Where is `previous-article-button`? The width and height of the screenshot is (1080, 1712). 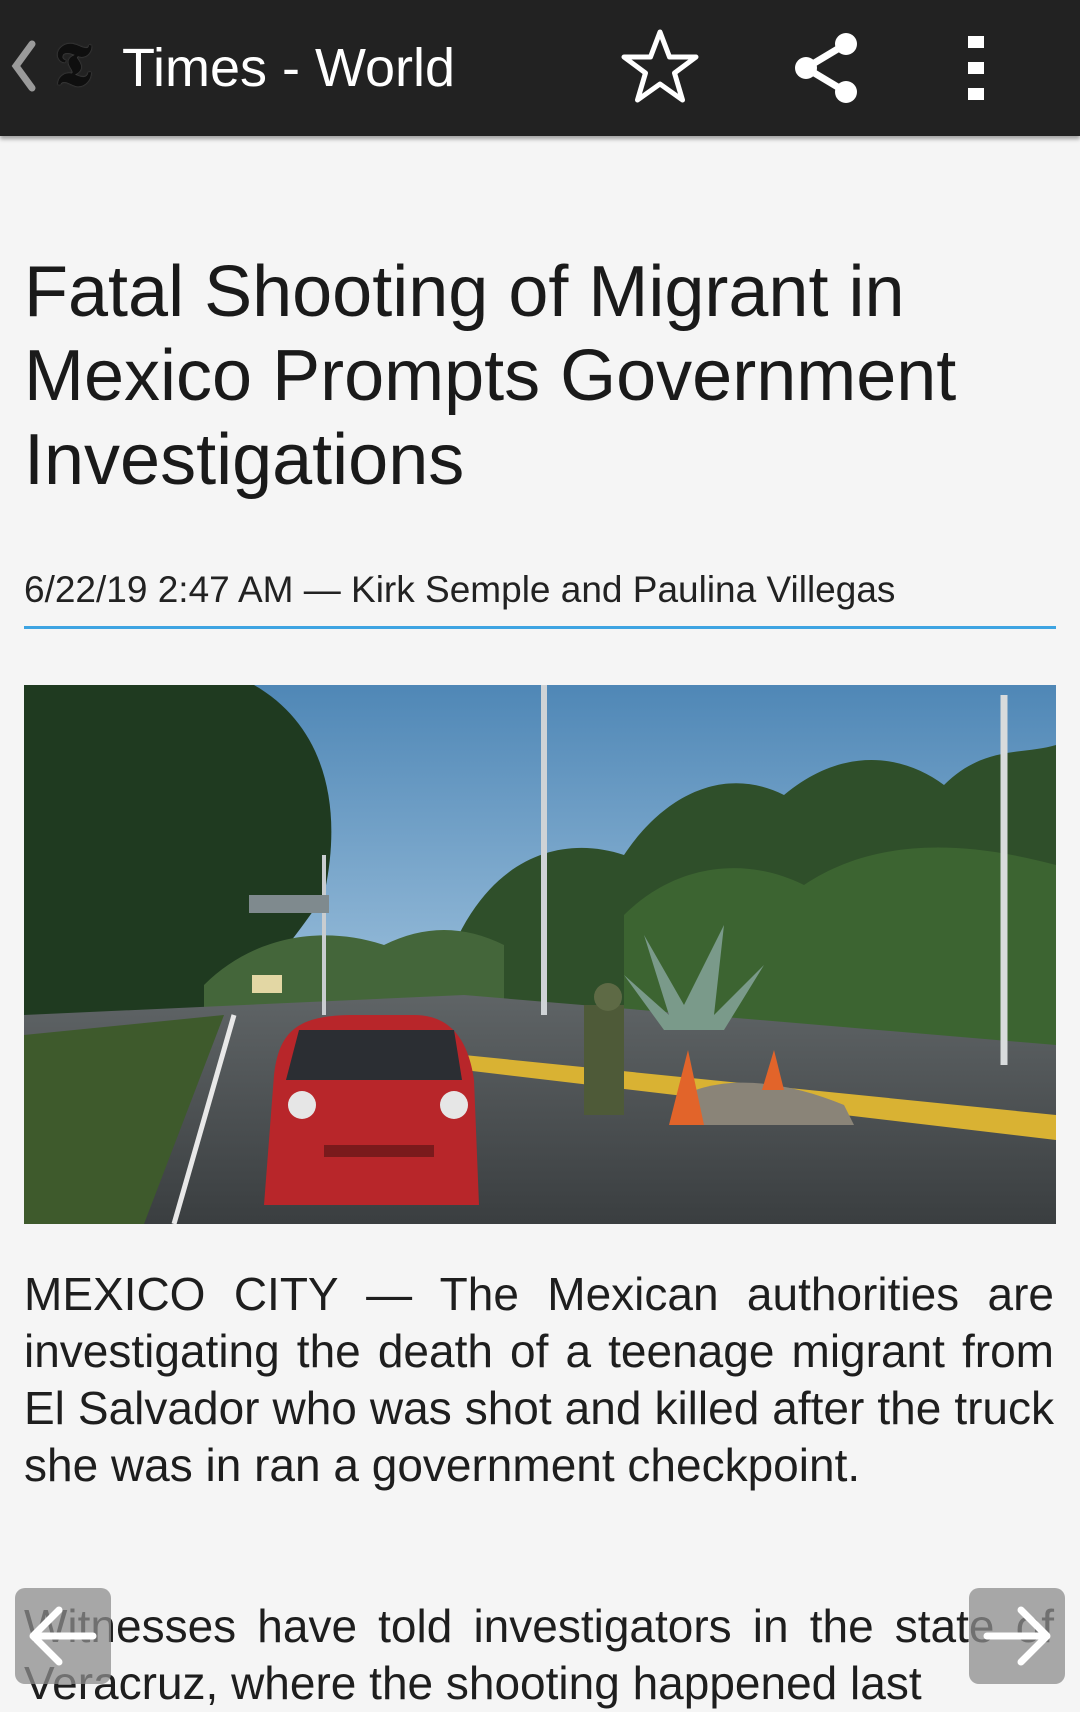 previous-article-button is located at coordinates (63, 1636).